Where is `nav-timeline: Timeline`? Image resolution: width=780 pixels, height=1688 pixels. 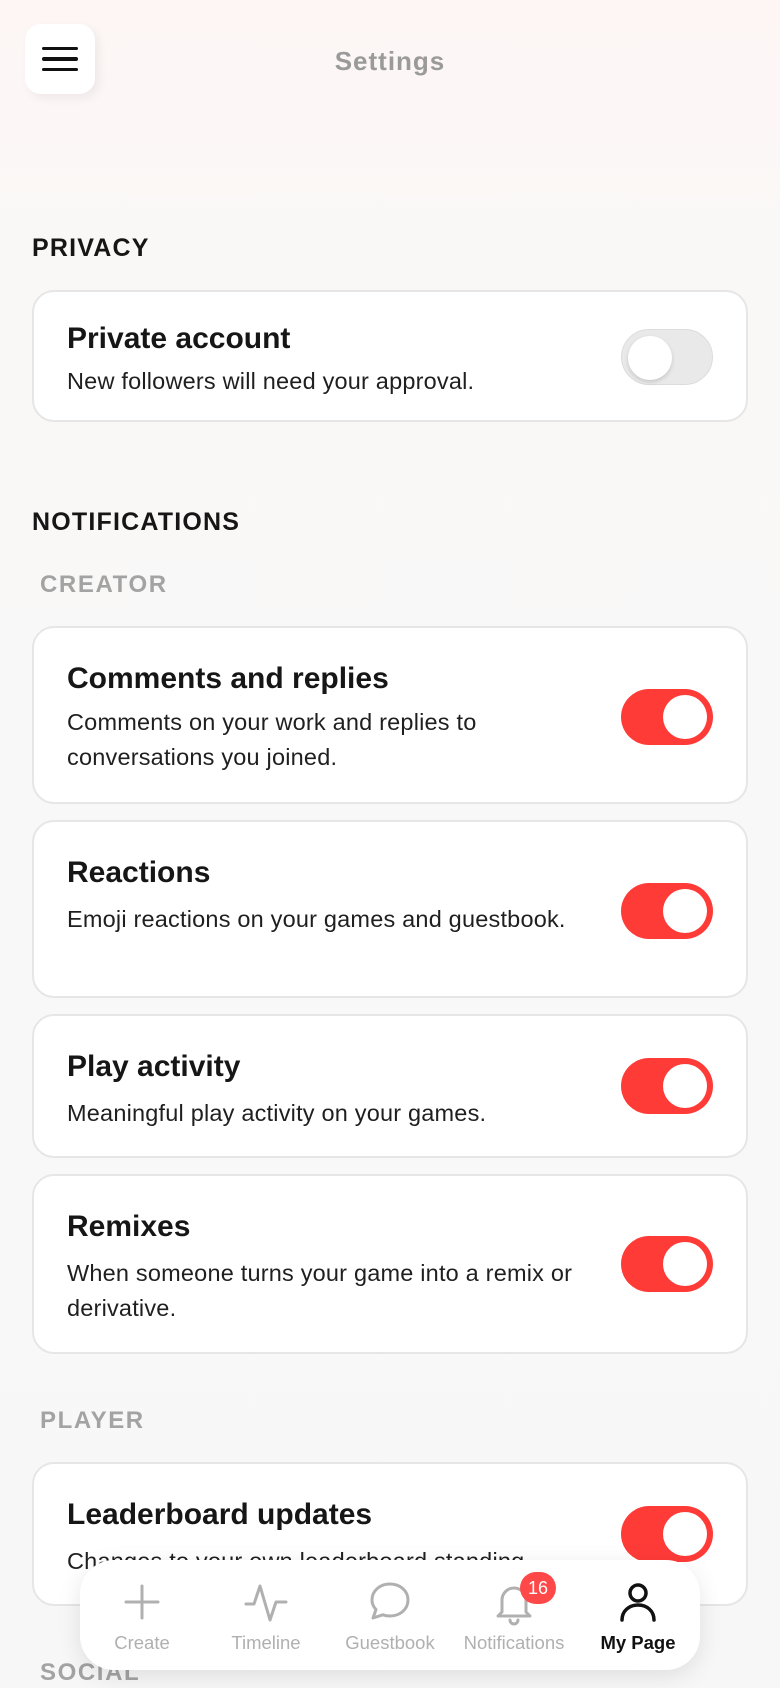
nav-timeline: Timeline is located at coordinates (266, 1615).